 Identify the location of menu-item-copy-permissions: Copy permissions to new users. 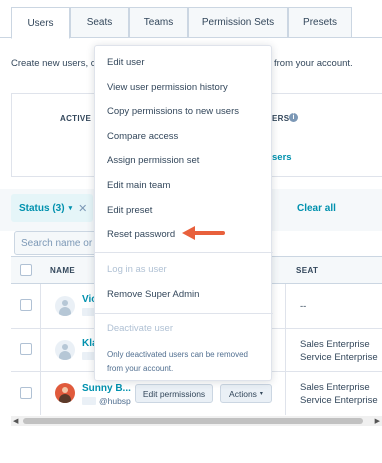
(173, 111).